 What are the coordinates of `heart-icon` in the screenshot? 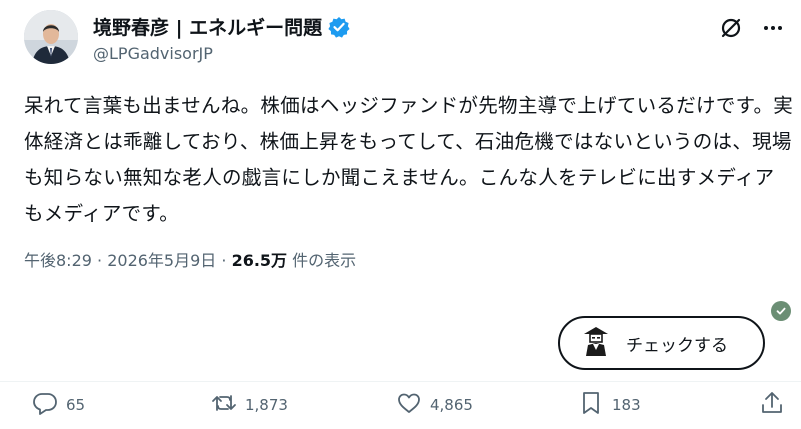 It's located at (409, 405).